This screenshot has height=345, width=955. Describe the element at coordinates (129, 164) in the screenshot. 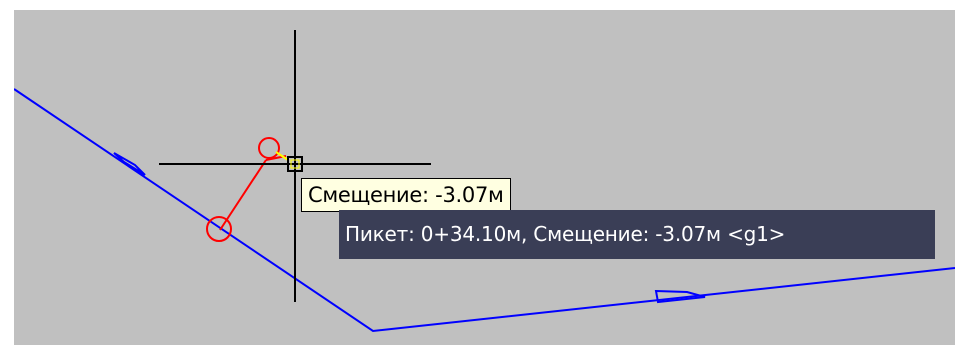

I see `alignment-direction-arrow` at that location.